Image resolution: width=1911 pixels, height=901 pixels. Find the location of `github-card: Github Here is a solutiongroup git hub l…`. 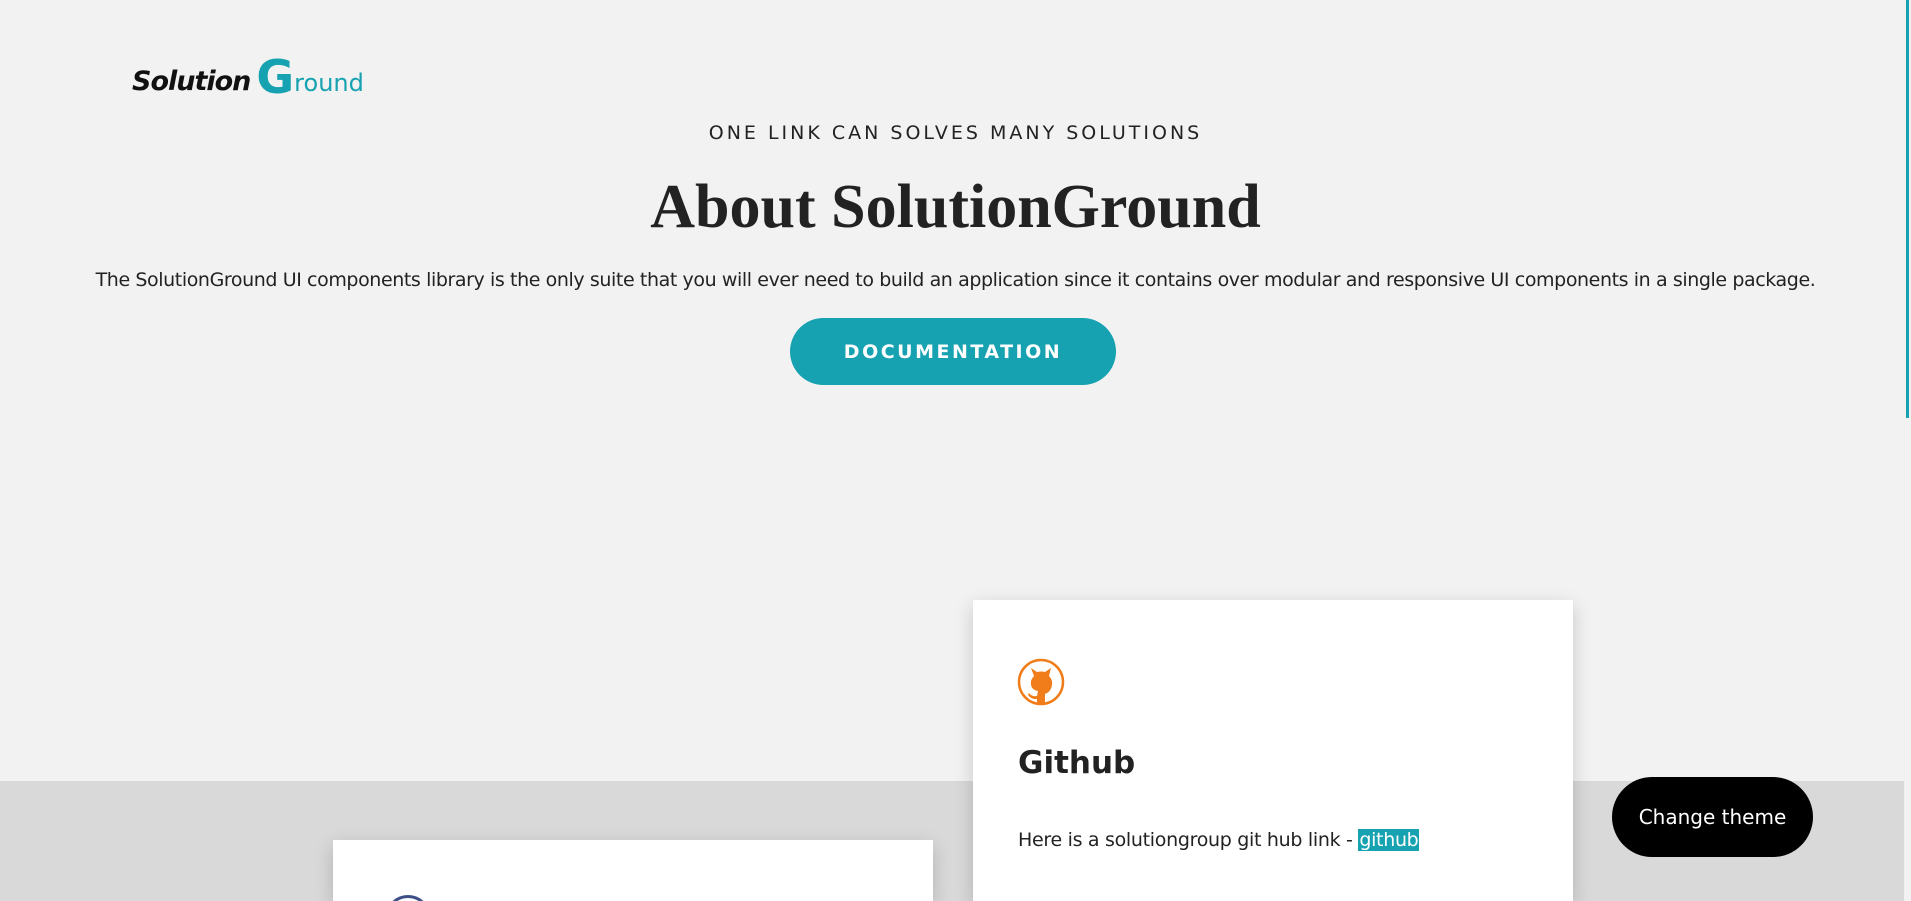

github-card: Github Here is a solutiongroup git hub l… is located at coordinates (1273, 750).